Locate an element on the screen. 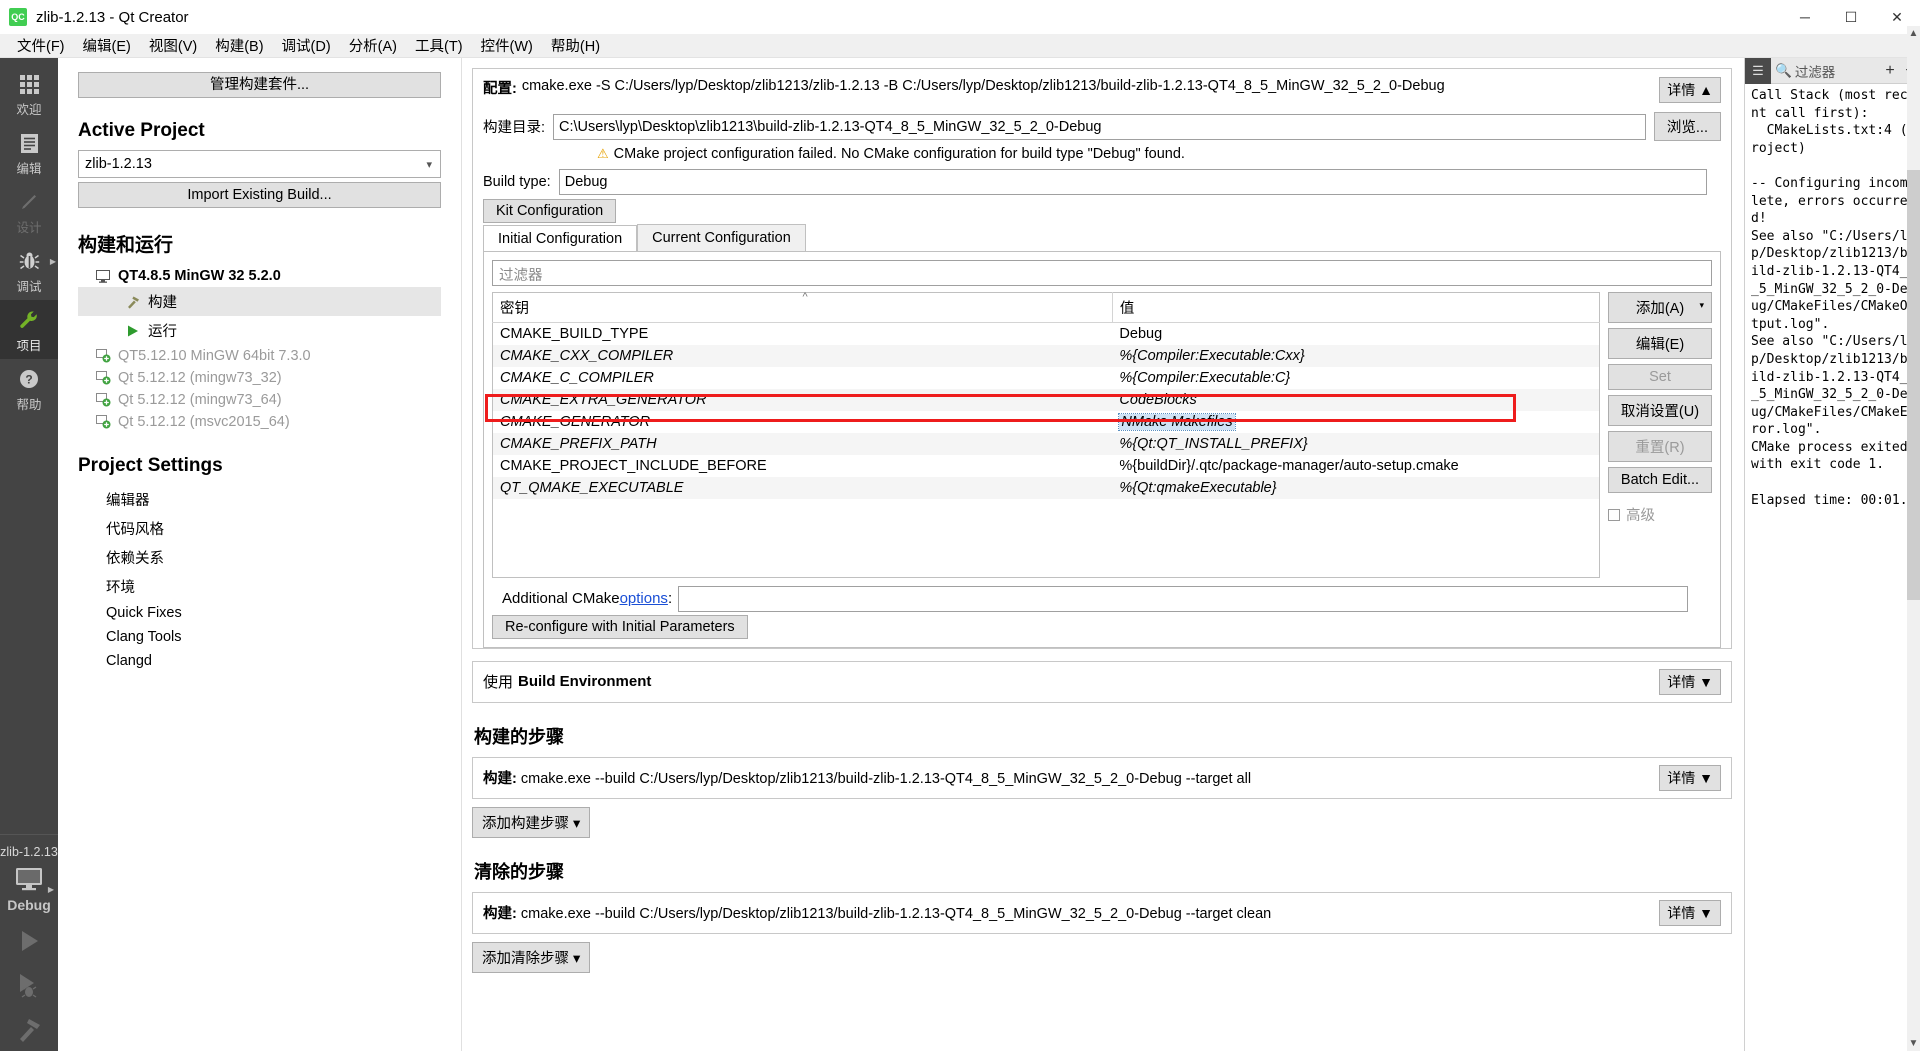 The width and height of the screenshot is (1920, 1051). build-directory-label: 构建目录: is located at coordinates (514, 128).